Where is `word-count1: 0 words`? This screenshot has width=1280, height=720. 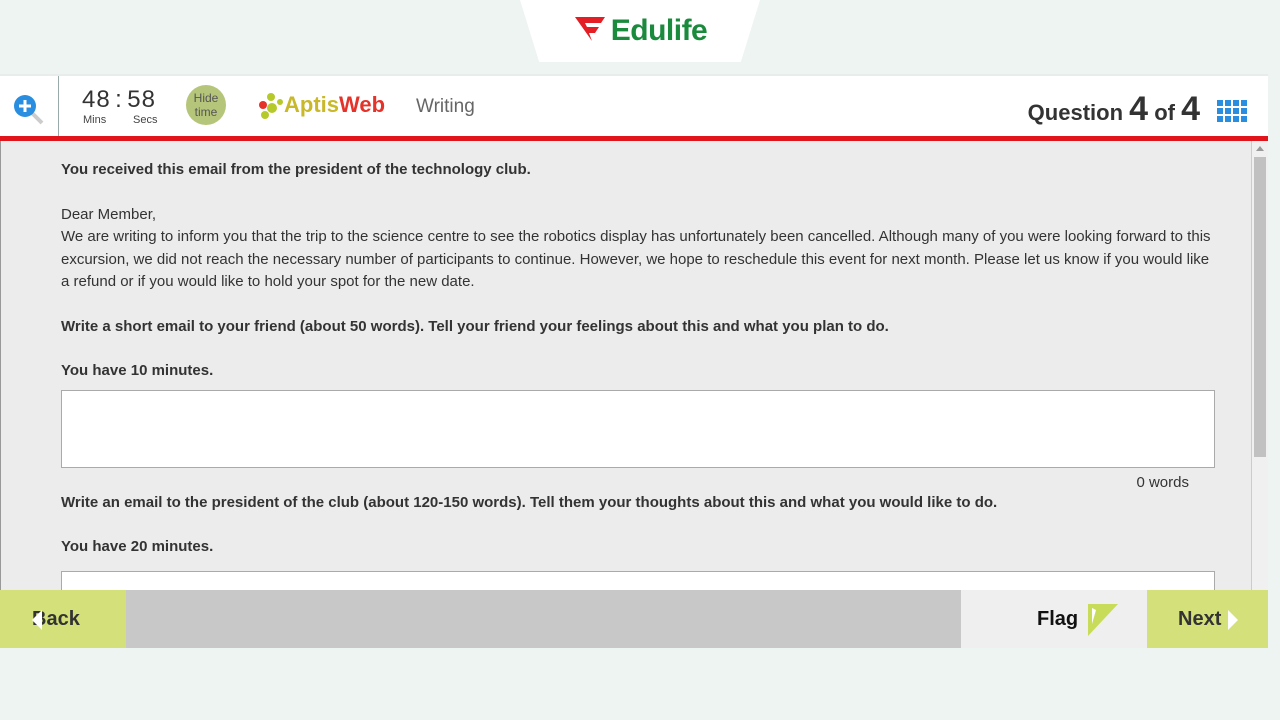 word-count1: 0 words is located at coordinates (1162, 482).